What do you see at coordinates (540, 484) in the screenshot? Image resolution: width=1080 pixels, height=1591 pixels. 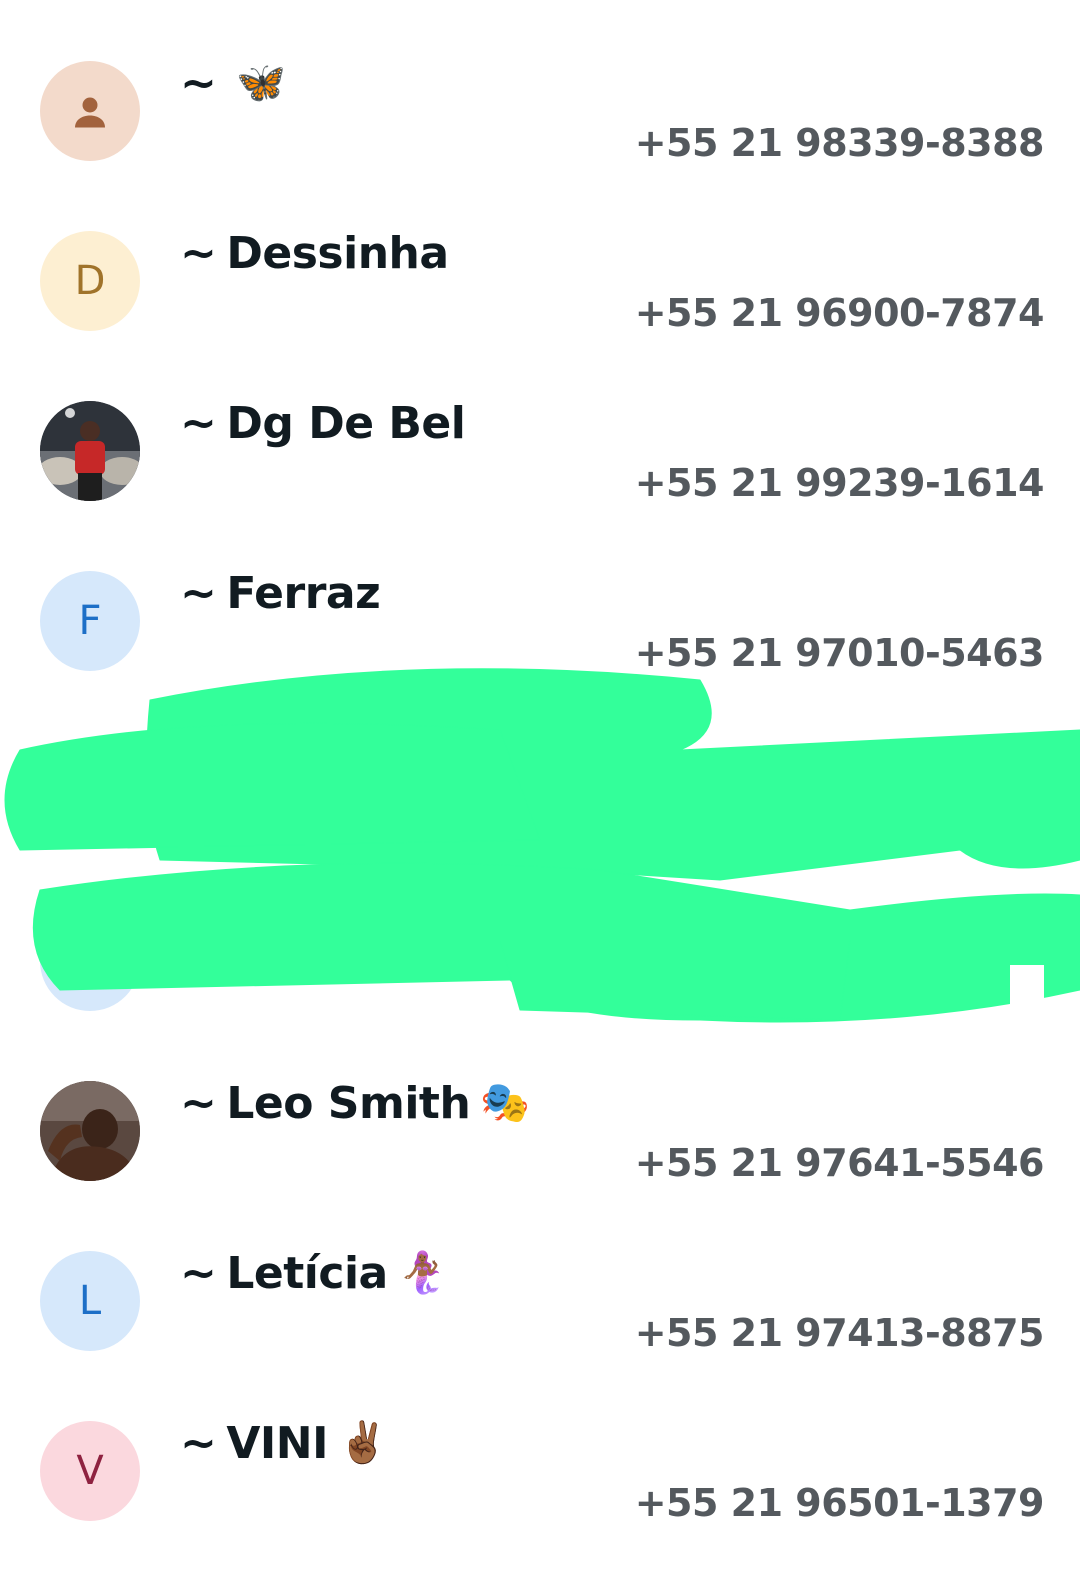 I see `contact-row: ~ Dg De Bel +55 21 99239-1614` at bounding box center [540, 484].